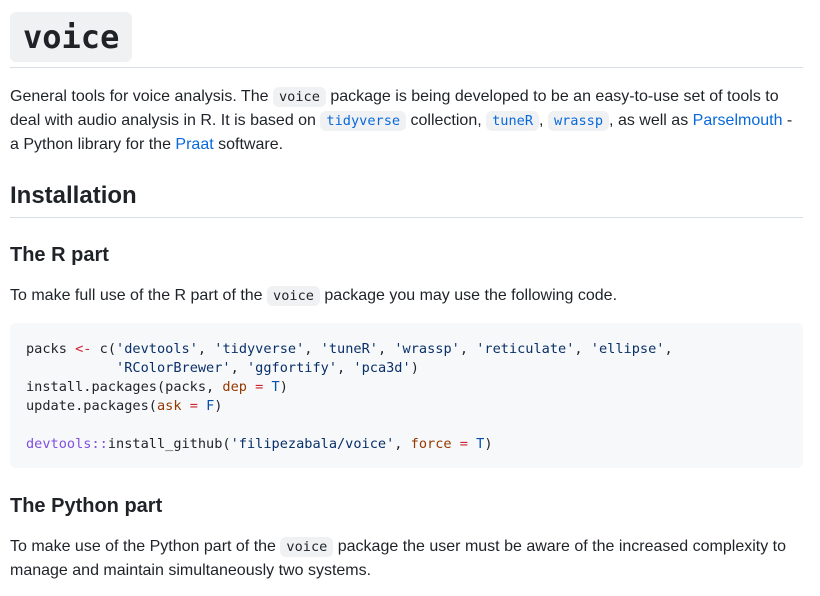 The width and height of the screenshot is (820, 596). What do you see at coordinates (406, 217) in the screenshot?
I see `installation-divider` at bounding box center [406, 217].